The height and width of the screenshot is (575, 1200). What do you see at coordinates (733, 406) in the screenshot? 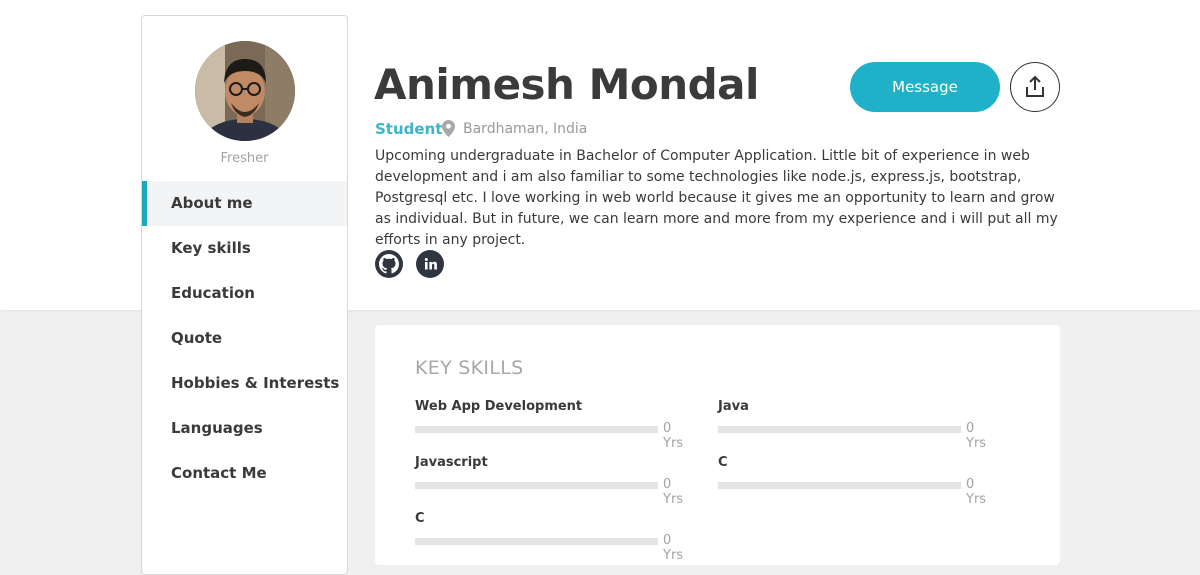
I see `skill-name: Java` at bounding box center [733, 406].